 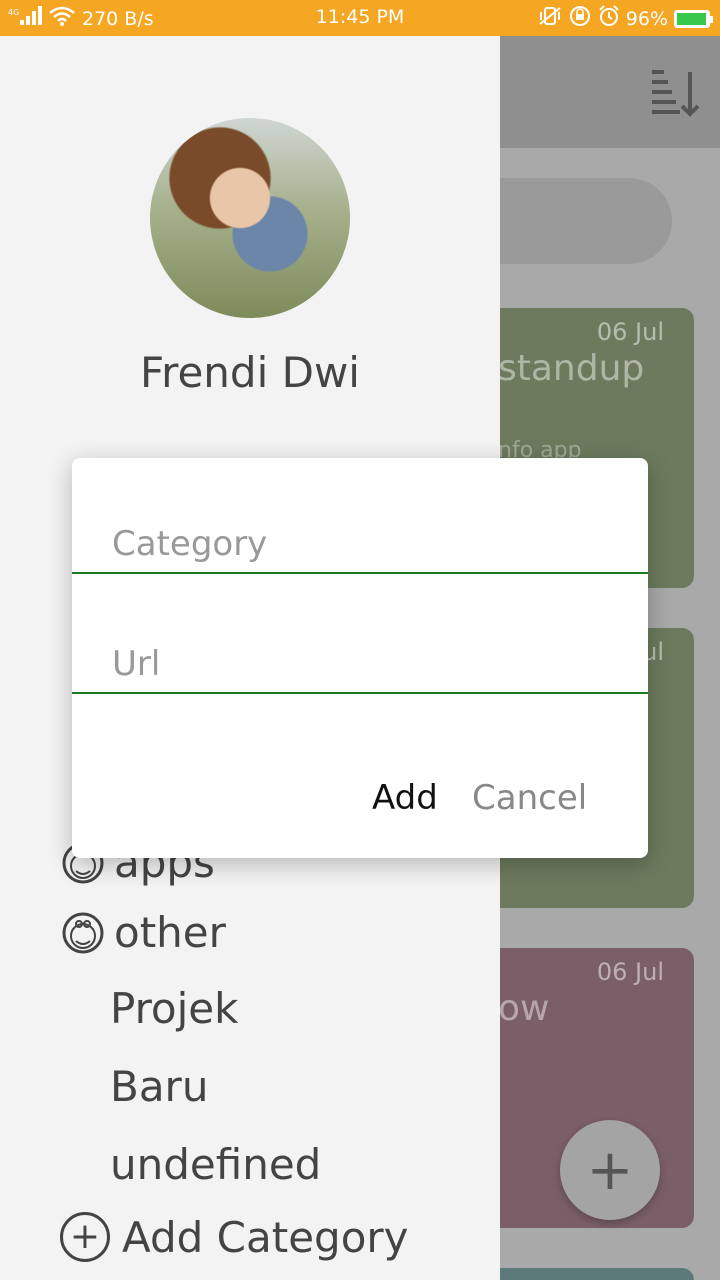 What do you see at coordinates (360, 18) in the screenshot?
I see `status-bar: 4G 270 B/s 11:45 PM 96%` at bounding box center [360, 18].